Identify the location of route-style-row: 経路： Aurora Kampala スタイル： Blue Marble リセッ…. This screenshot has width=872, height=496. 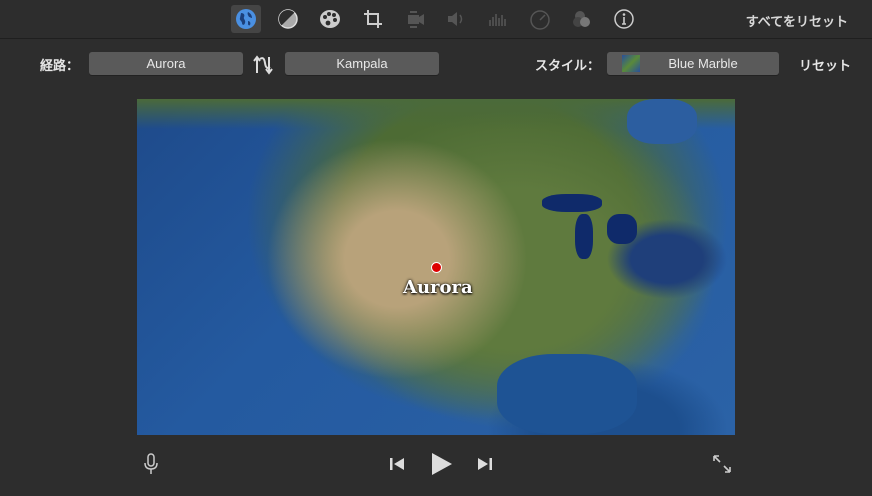
(436, 64).